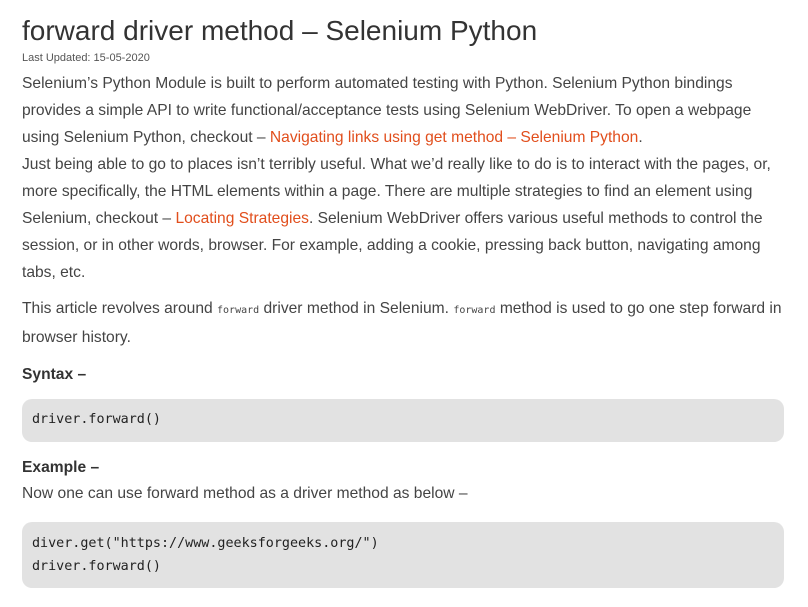  I want to click on syntax-heading: Syntax –, so click(54, 374).